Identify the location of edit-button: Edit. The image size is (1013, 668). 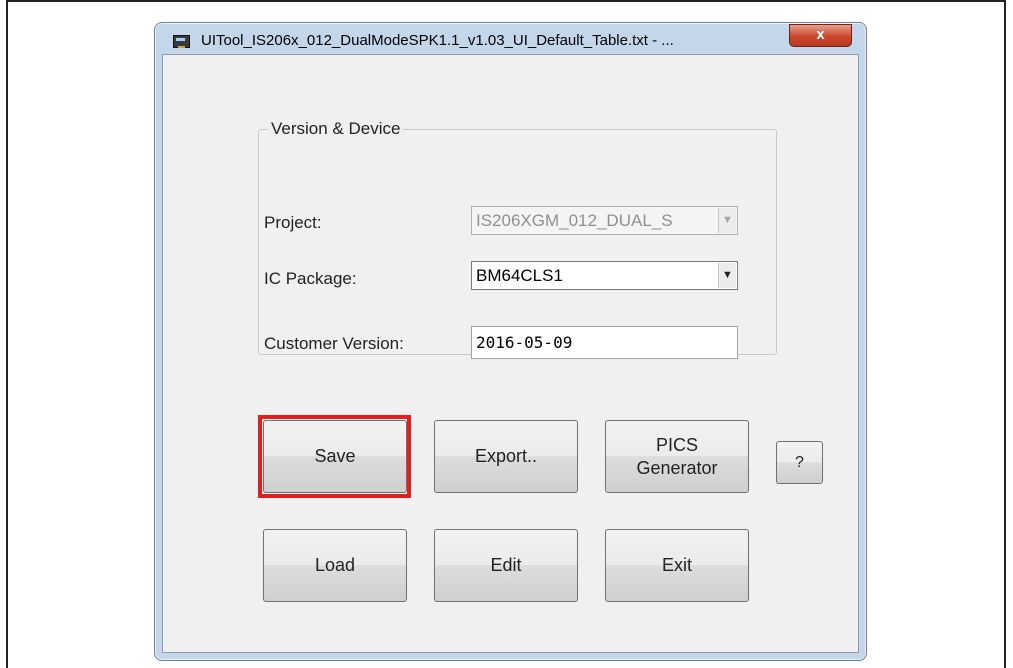
(506, 565).